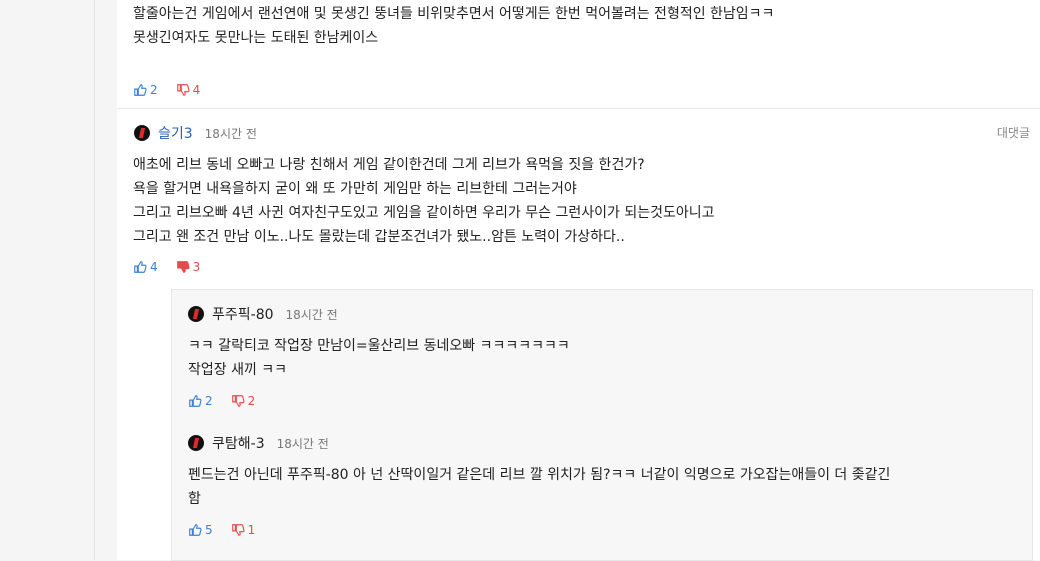 The height and width of the screenshot is (561, 1040). Describe the element at coordinates (196, 90) in the screenshot. I see `dislike-count: 4` at that location.